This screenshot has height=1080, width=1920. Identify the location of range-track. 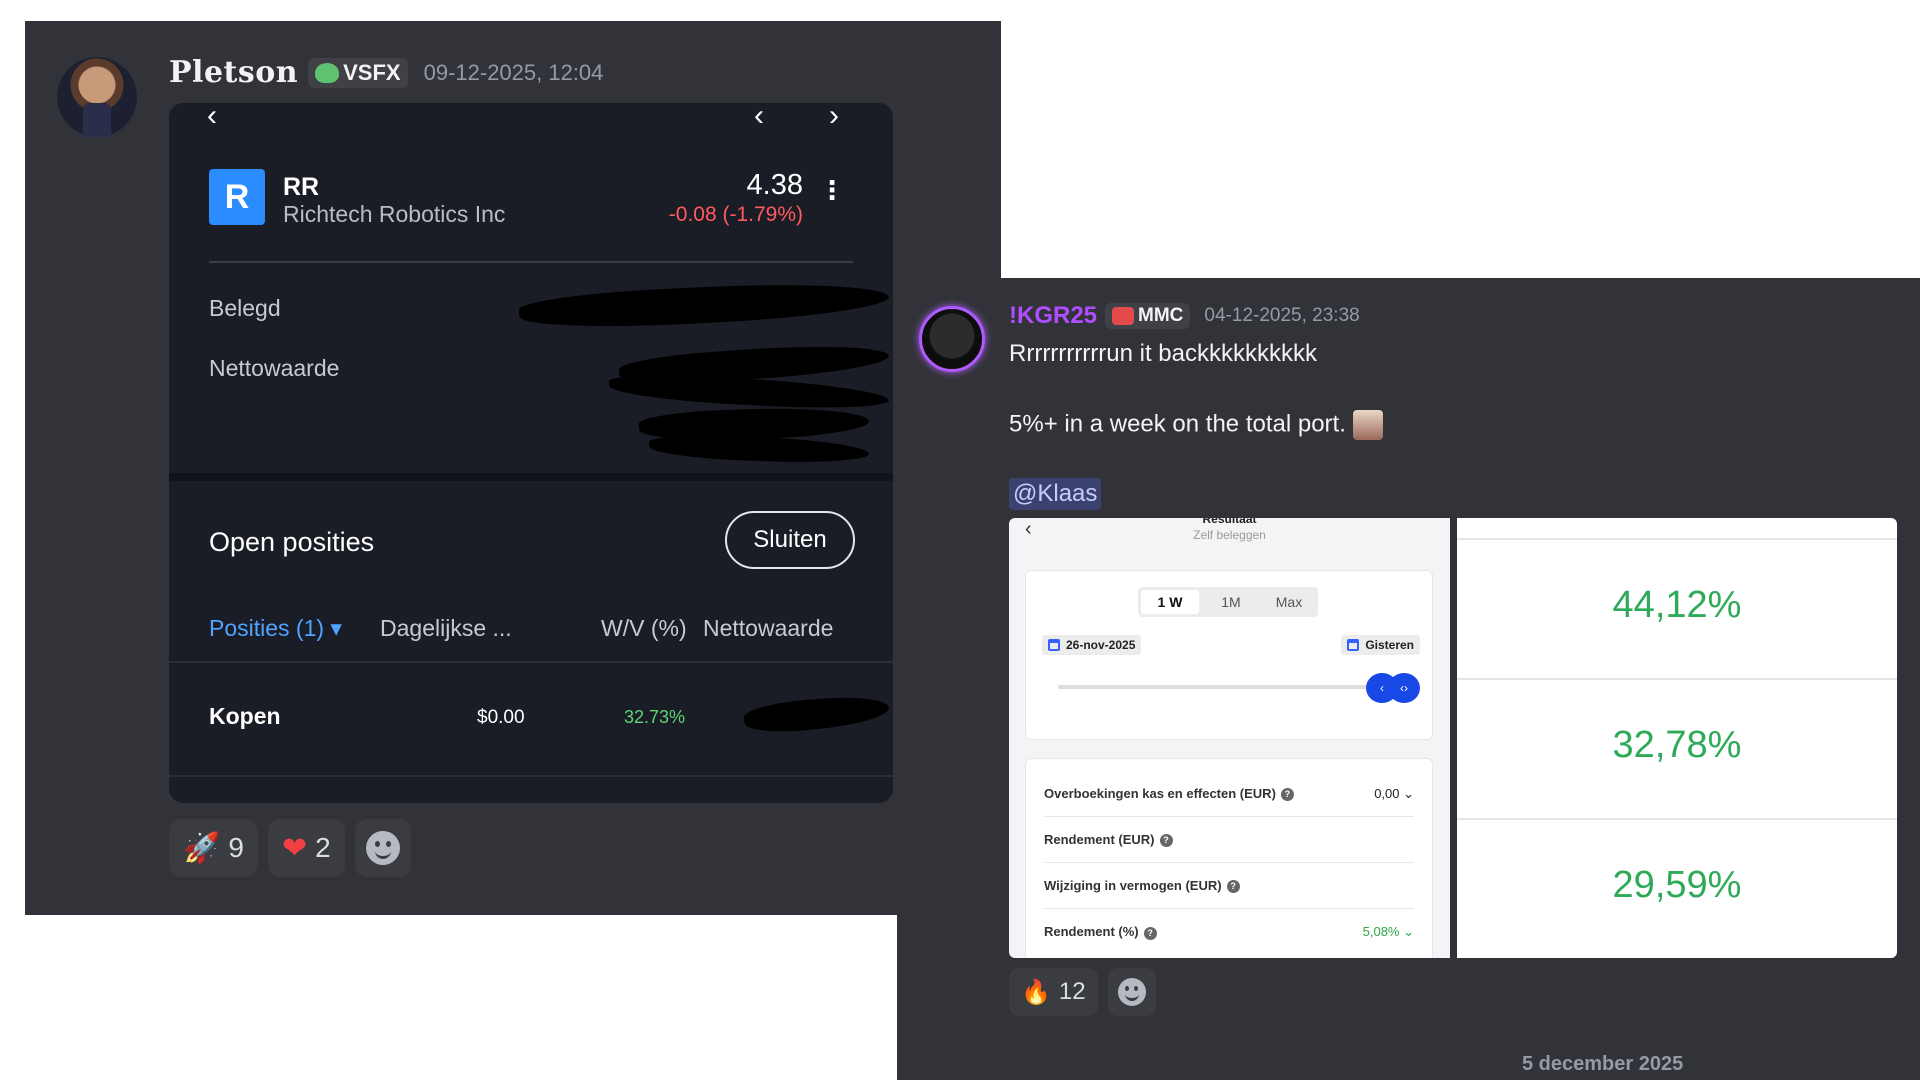
(1218, 687).